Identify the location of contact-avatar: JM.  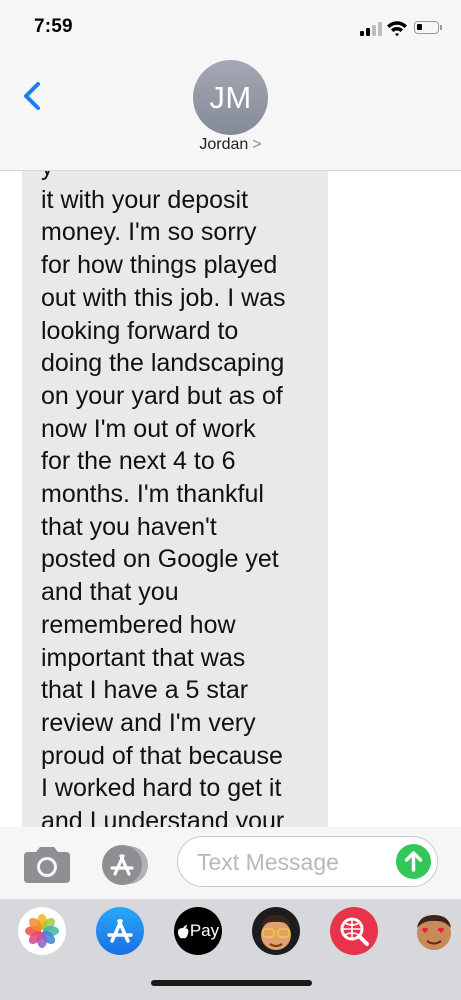
(230, 97).